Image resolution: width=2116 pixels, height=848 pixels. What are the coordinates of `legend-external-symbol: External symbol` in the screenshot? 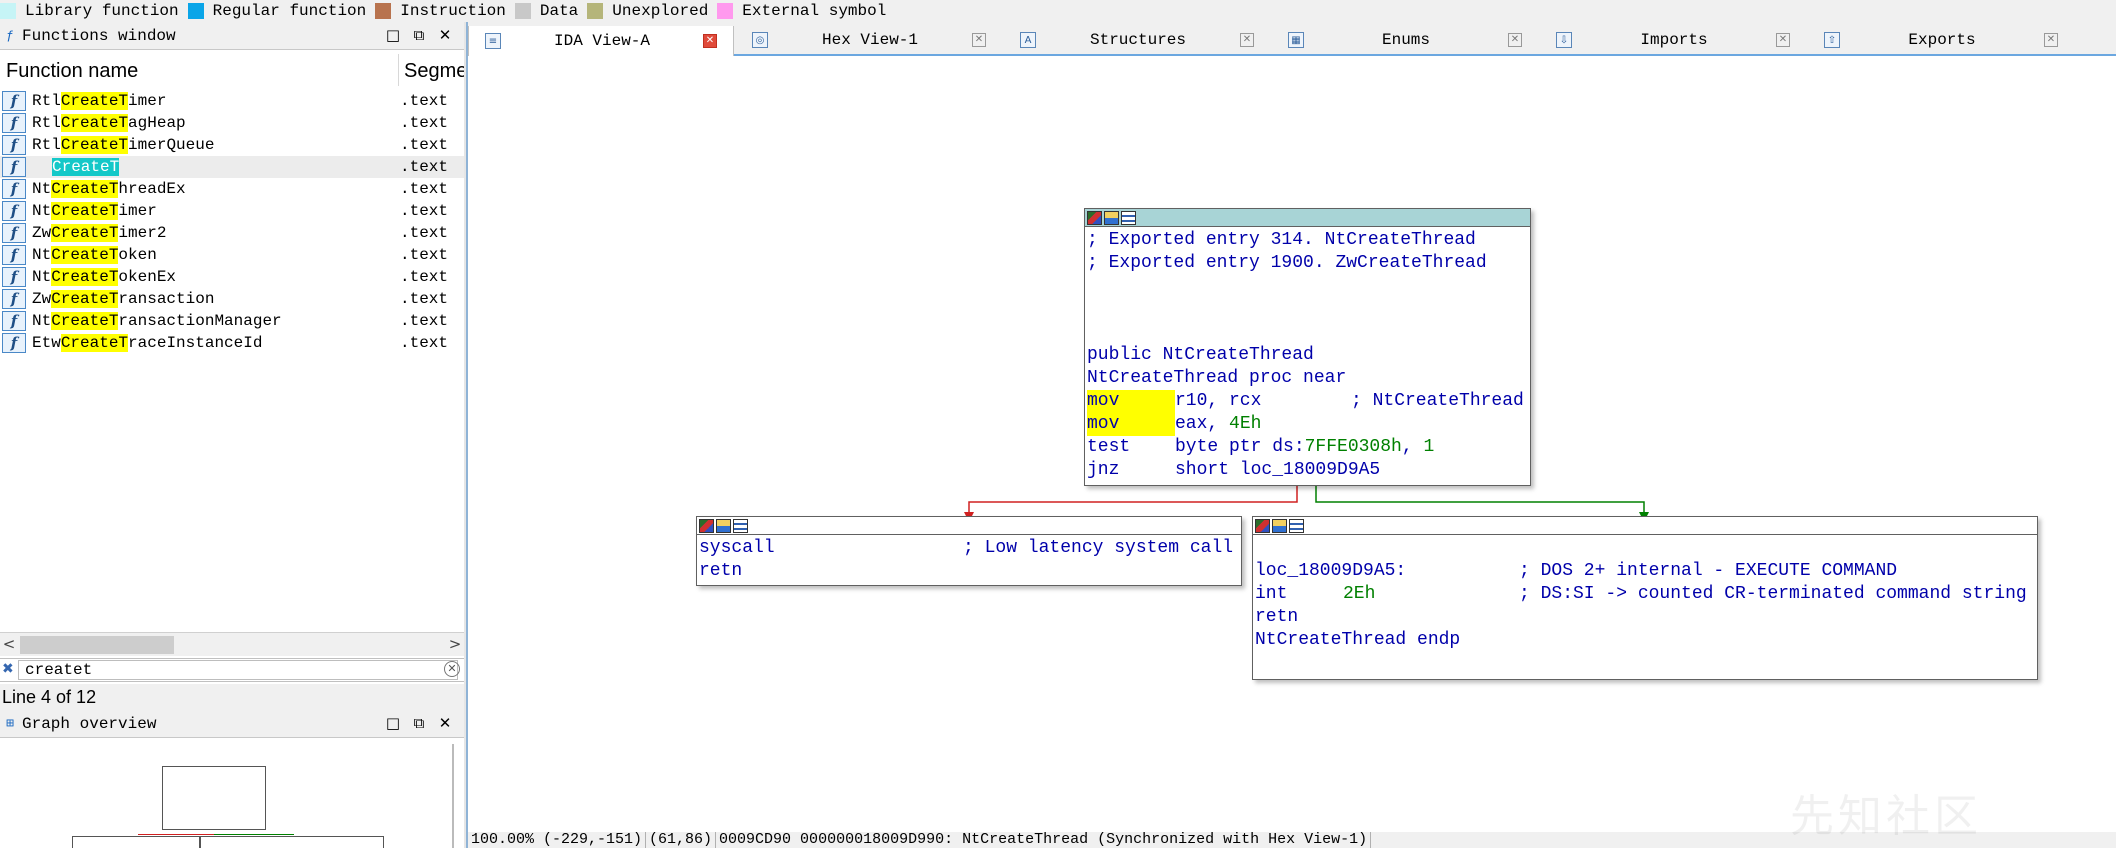 It's located at (801, 11).